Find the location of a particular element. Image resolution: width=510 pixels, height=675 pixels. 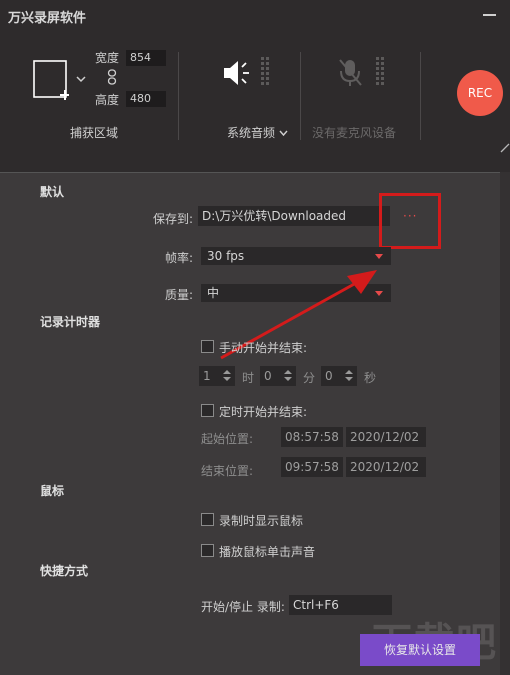

capture-area-icon is located at coordinates (51, 80).